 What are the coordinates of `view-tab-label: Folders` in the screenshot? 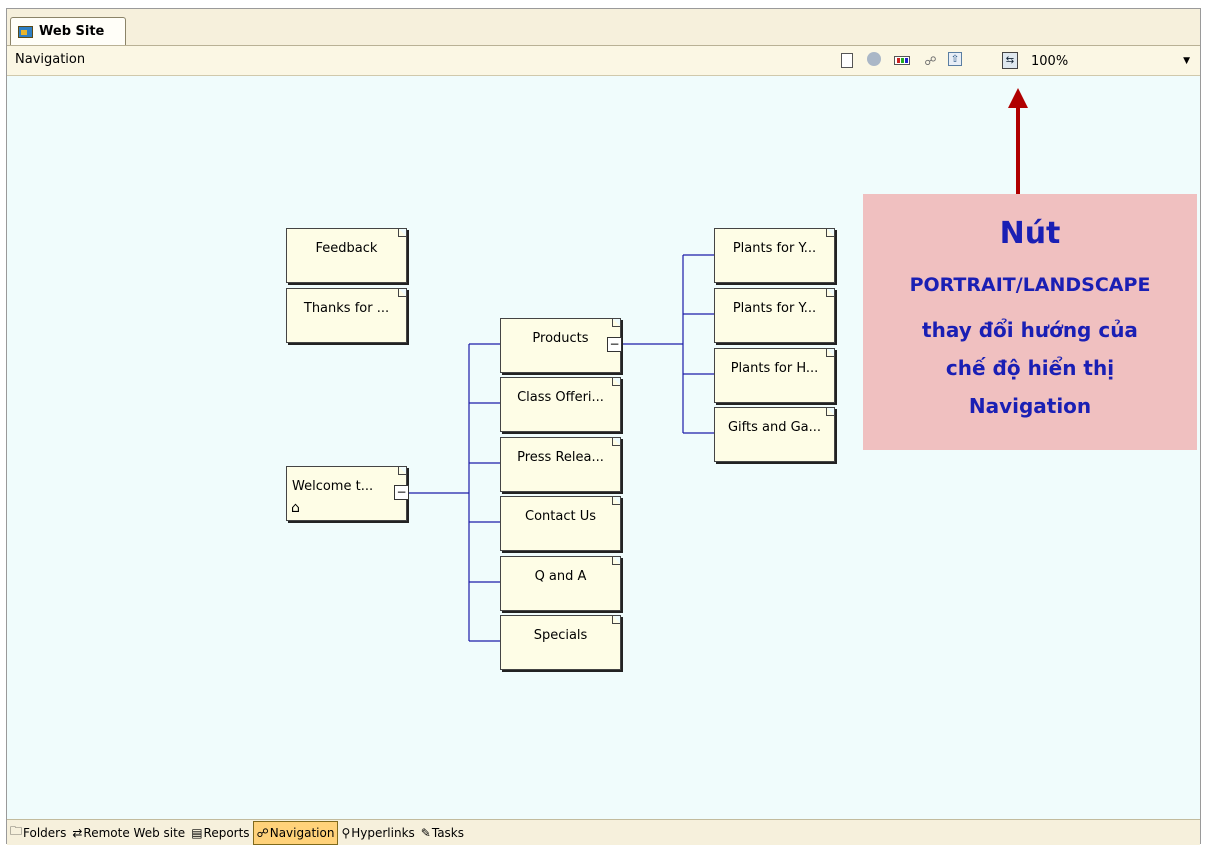 It's located at (45, 832).